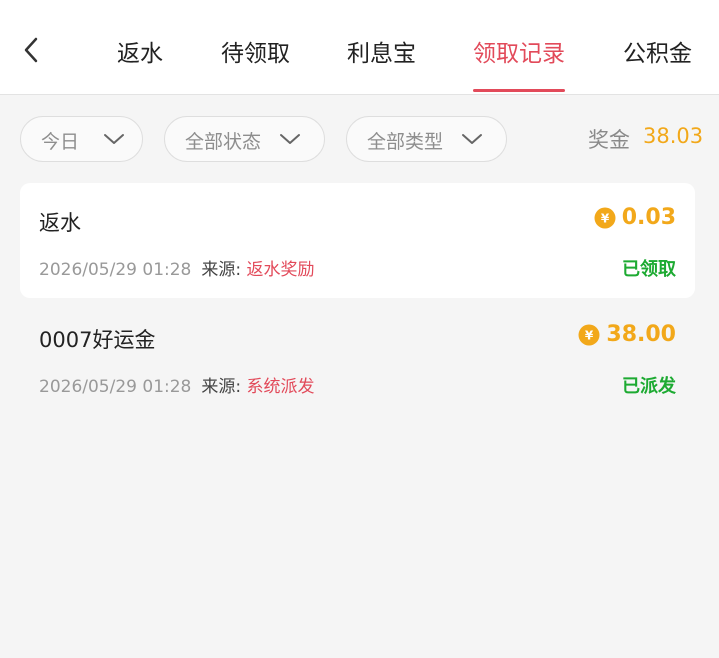 Image resolution: width=719 pixels, height=658 pixels. I want to click on record-amount-value: 0.03, so click(648, 217).